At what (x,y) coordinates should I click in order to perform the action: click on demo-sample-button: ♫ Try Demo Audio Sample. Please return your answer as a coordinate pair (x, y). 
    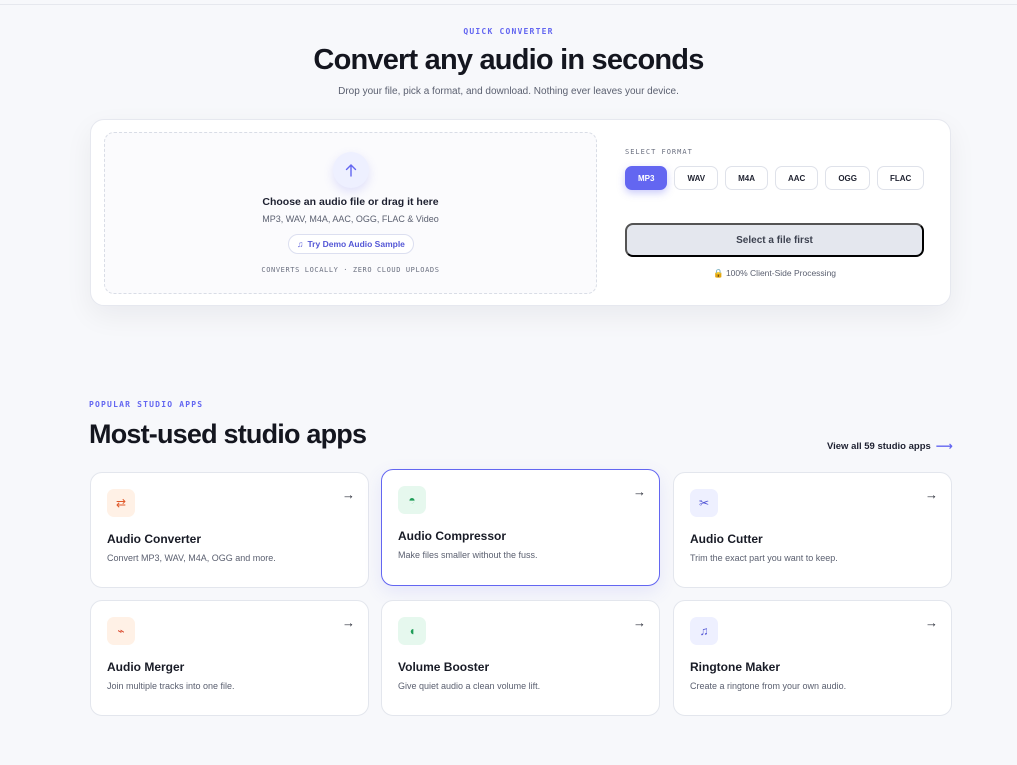
    Looking at the image, I should click on (351, 244).